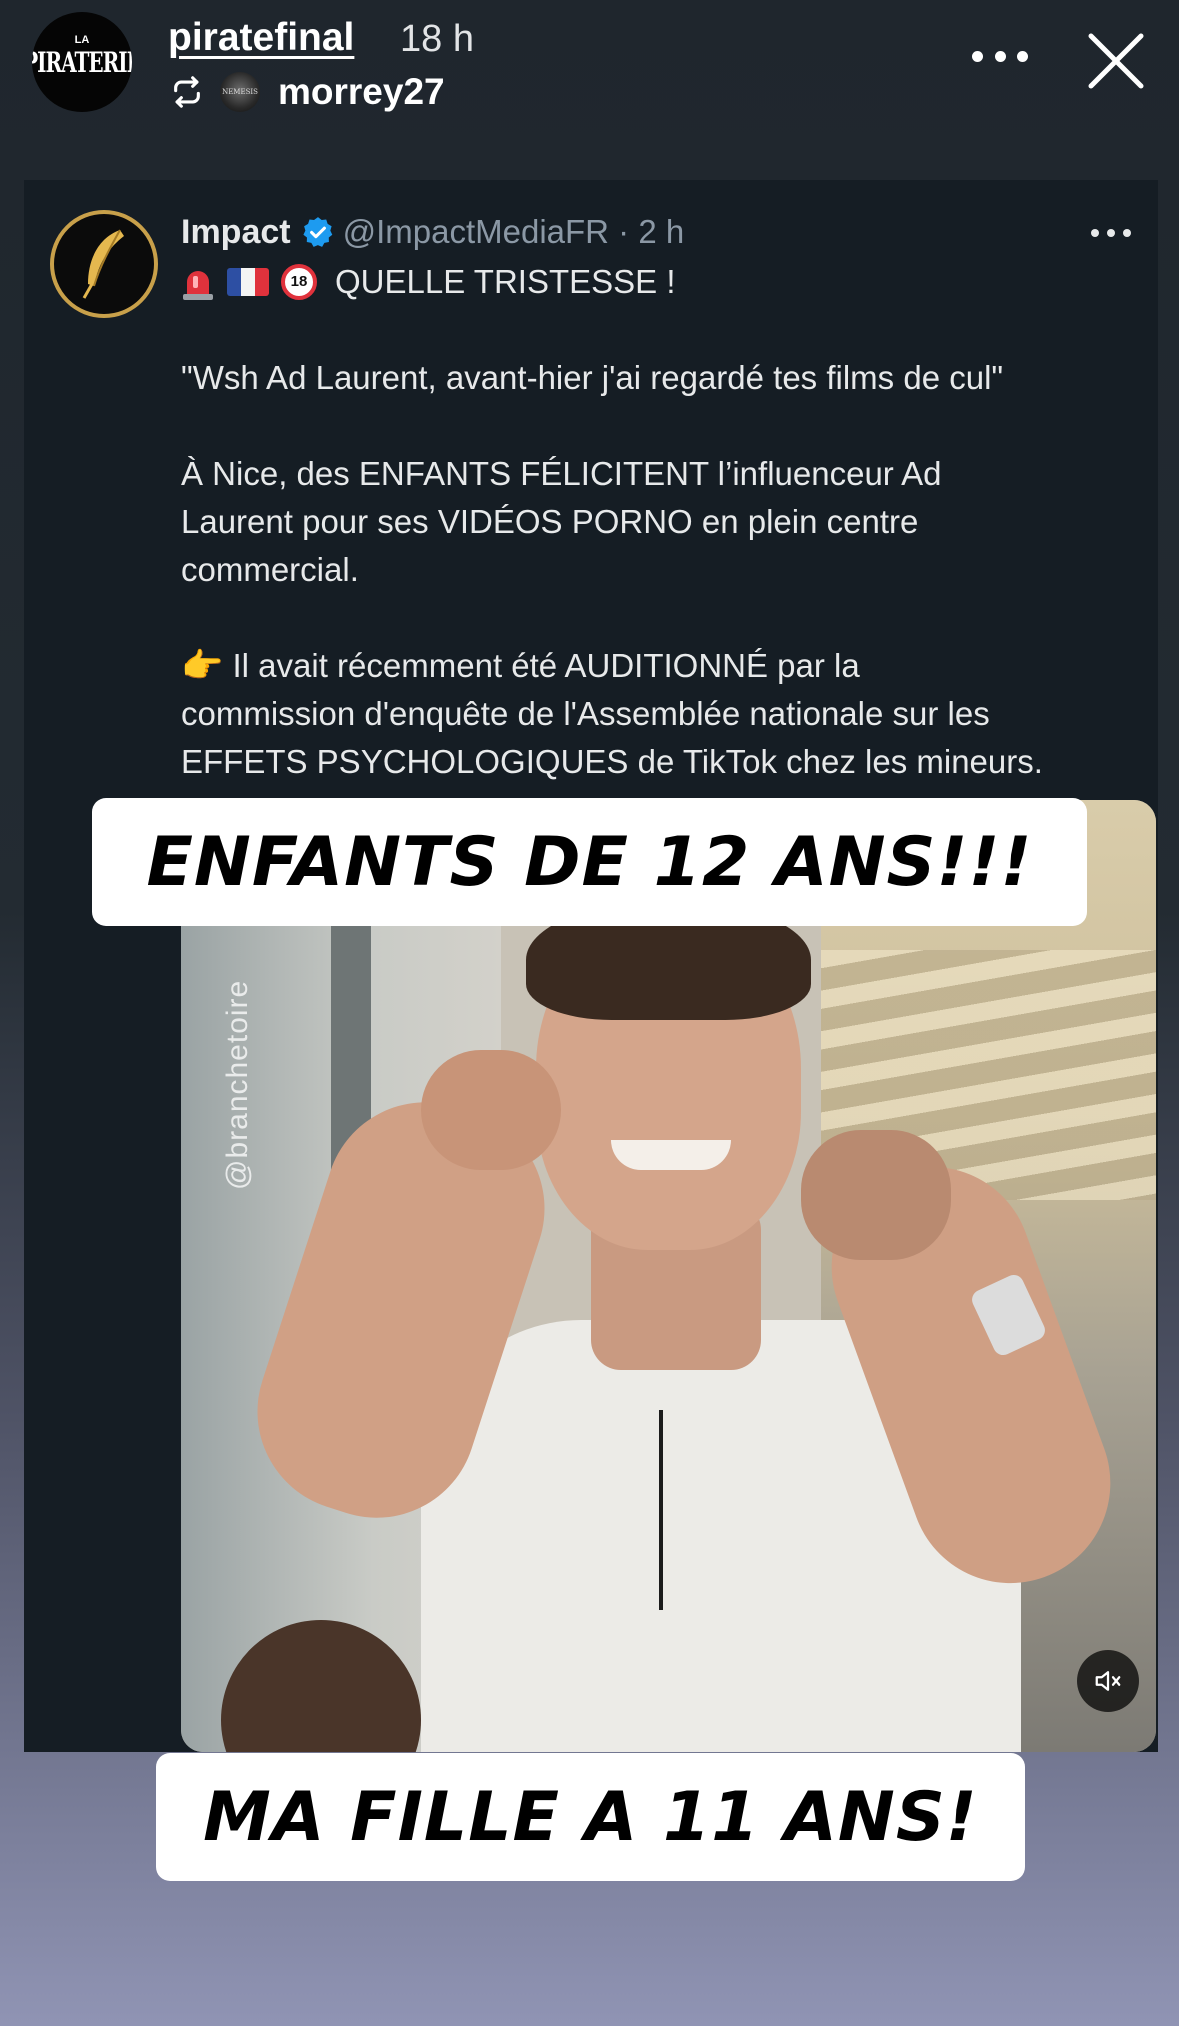  I want to click on france-flag-icon, so click(248, 282).